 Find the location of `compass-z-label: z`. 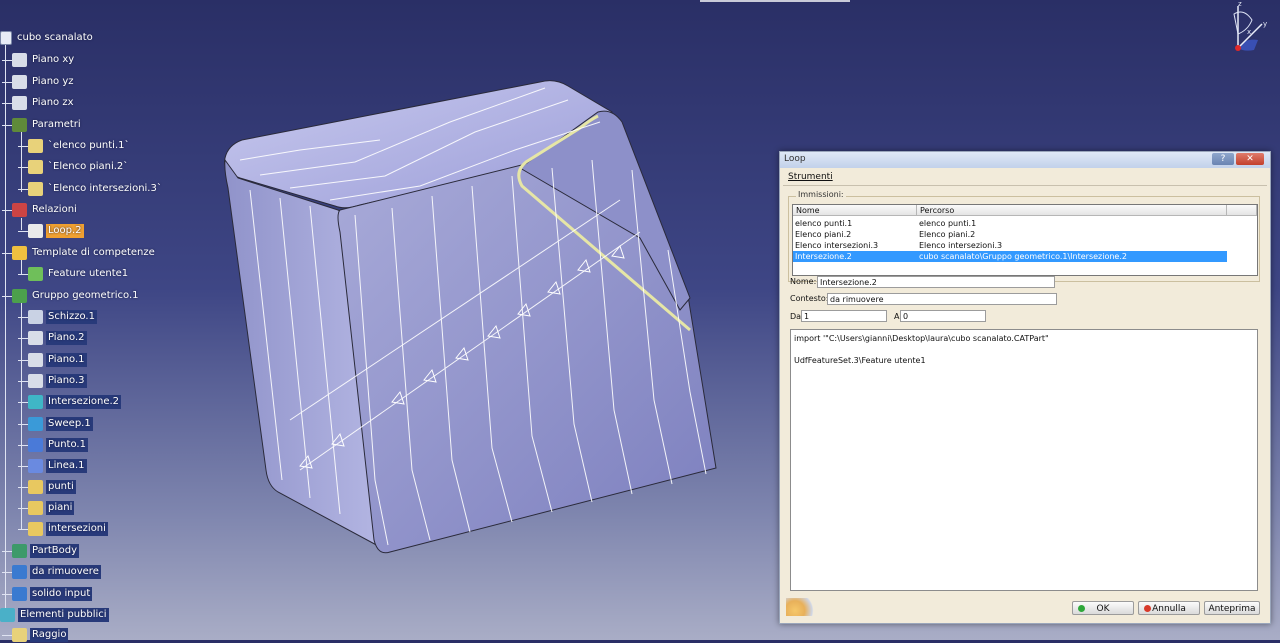

compass-z-label: z is located at coordinates (1240, 4).